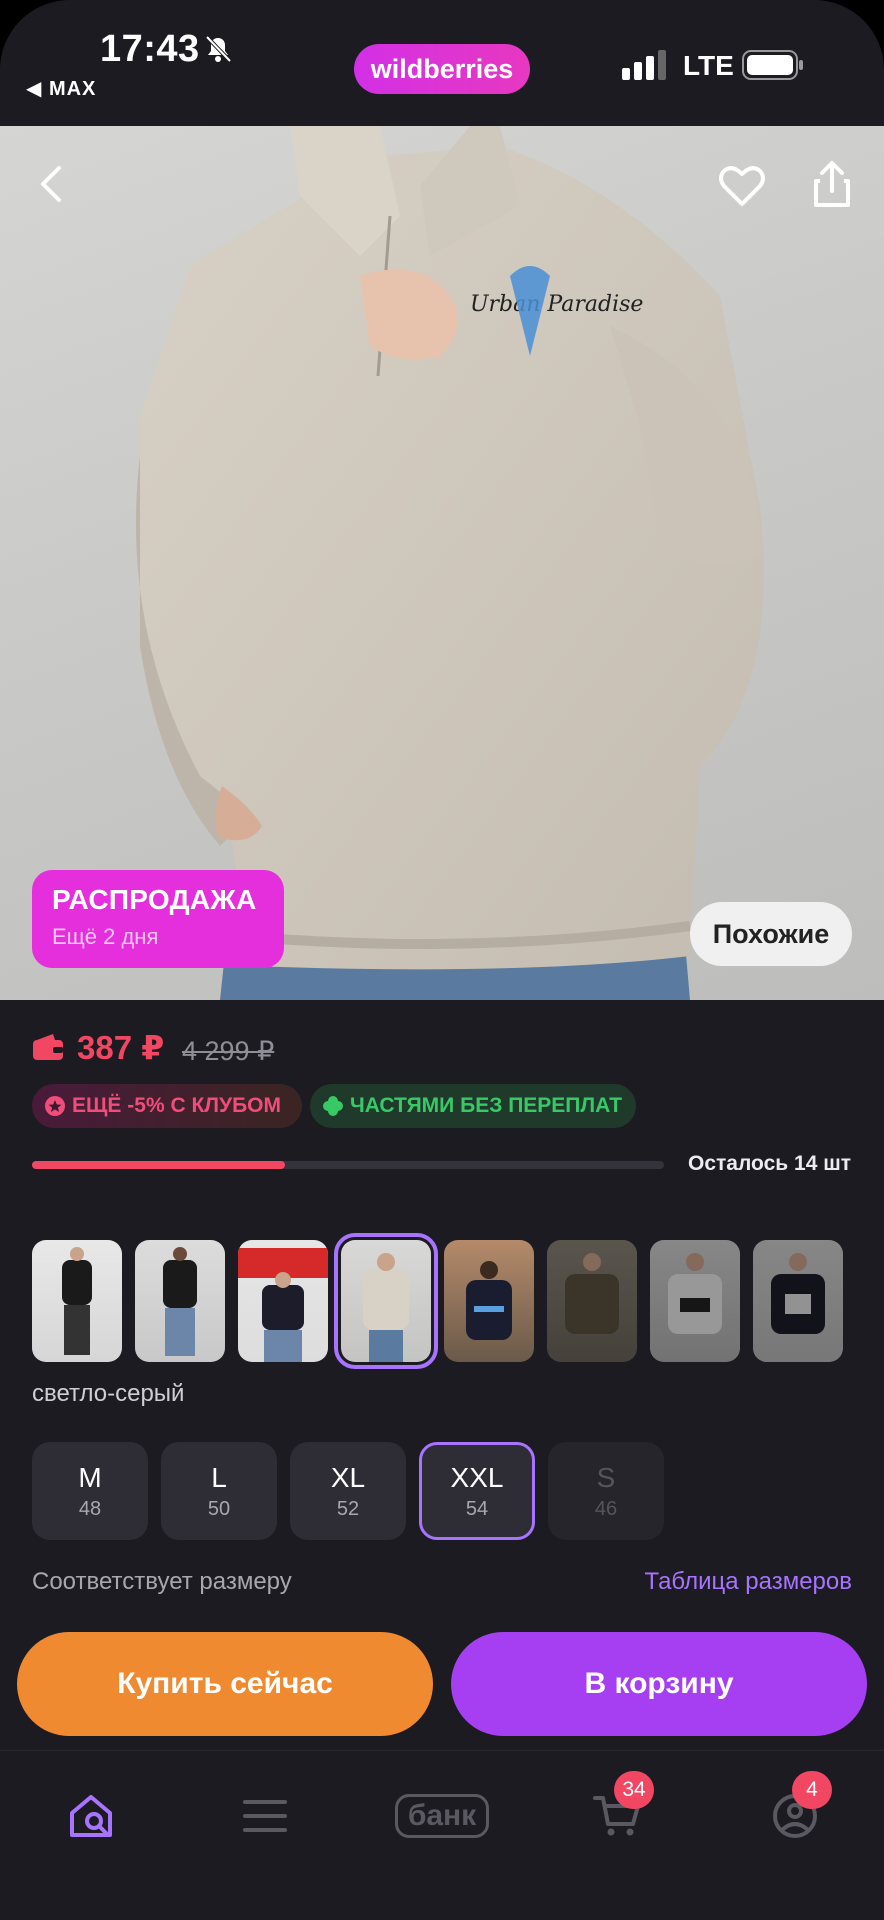 The height and width of the screenshot is (1920, 884). What do you see at coordinates (228, 1051) in the screenshot?
I see `old-price: 4 299 ₽` at bounding box center [228, 1051].